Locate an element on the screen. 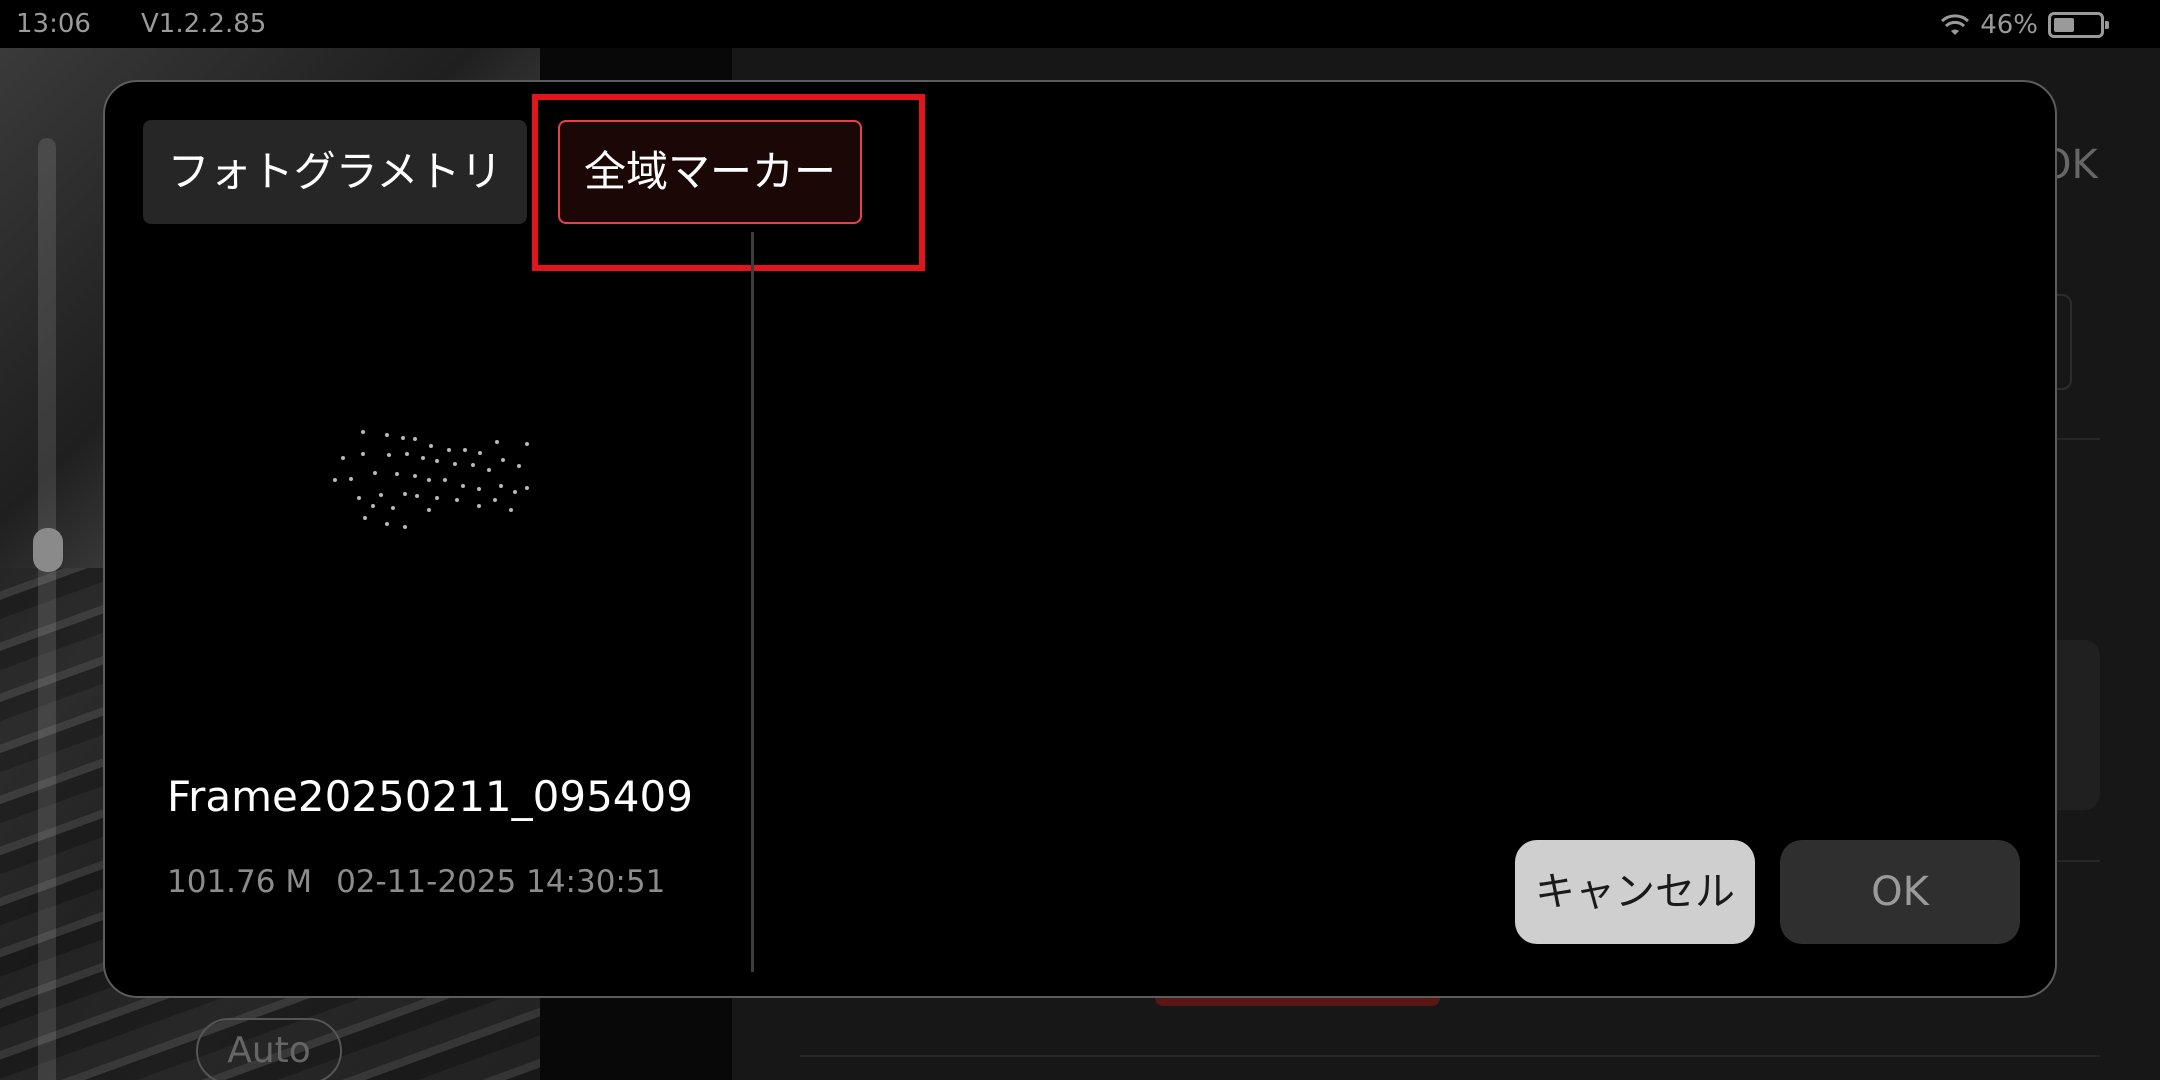  frame-name: Frame20250211_095409 is located at coordinates (430, 796).